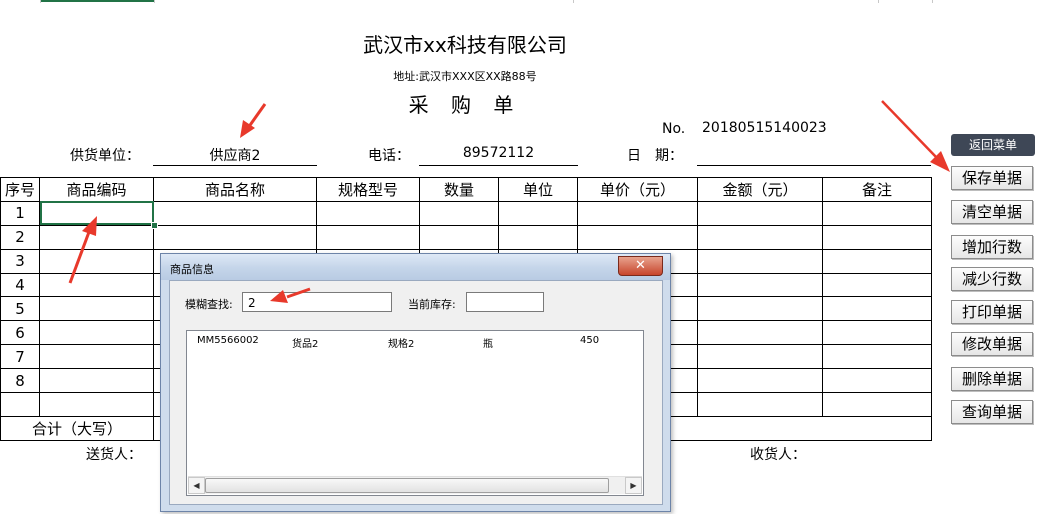 Image resolution: width=1037 pixels, height=514 pixels. Describe the element at coordinates (915, 136) in the screenshot. I see `arrow-to-save-button` at that location.